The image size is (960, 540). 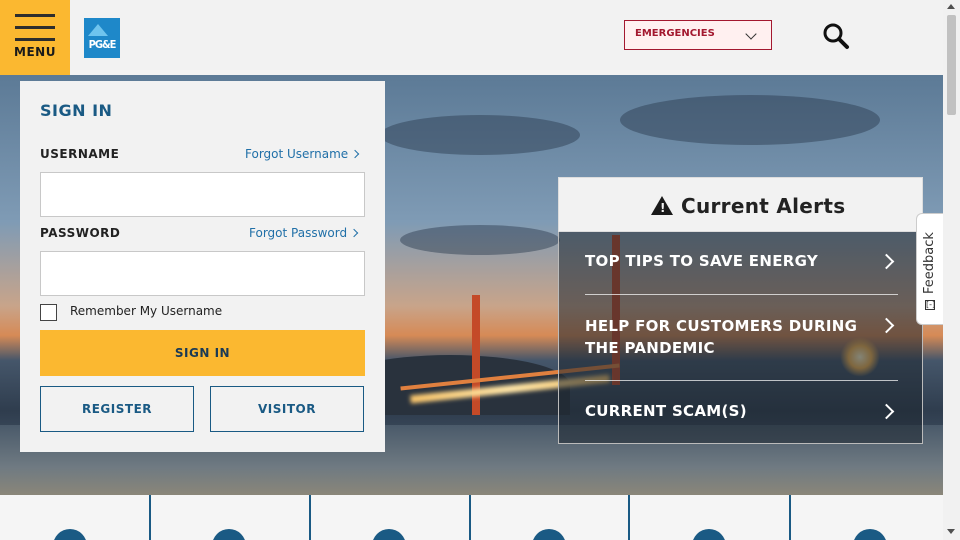 What do you see at coordinates (763, 206) in the screenshot?
I see `alerts-title: Current Alerts` at bounding box center [763, 206].